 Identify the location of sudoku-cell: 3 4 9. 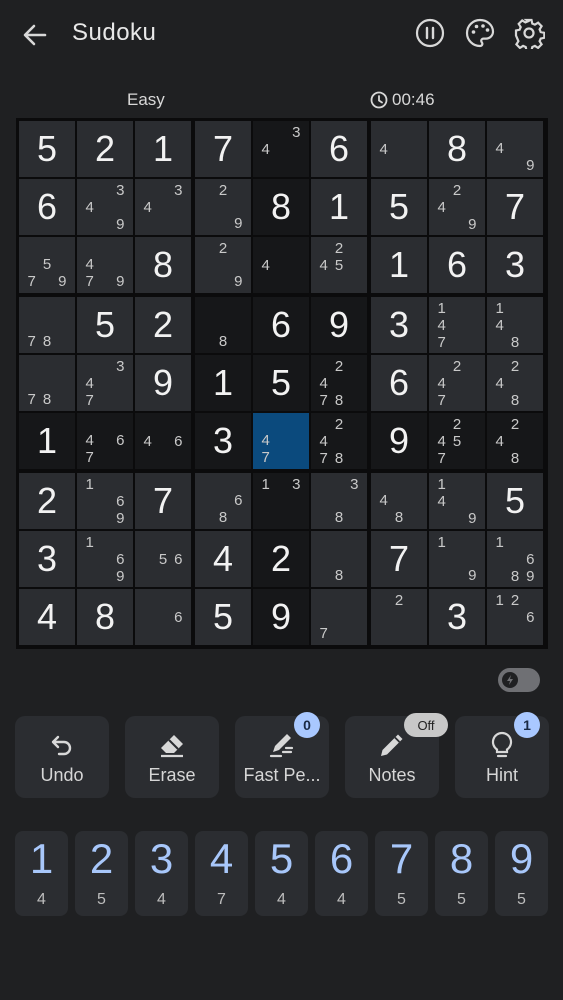
(105, 207).